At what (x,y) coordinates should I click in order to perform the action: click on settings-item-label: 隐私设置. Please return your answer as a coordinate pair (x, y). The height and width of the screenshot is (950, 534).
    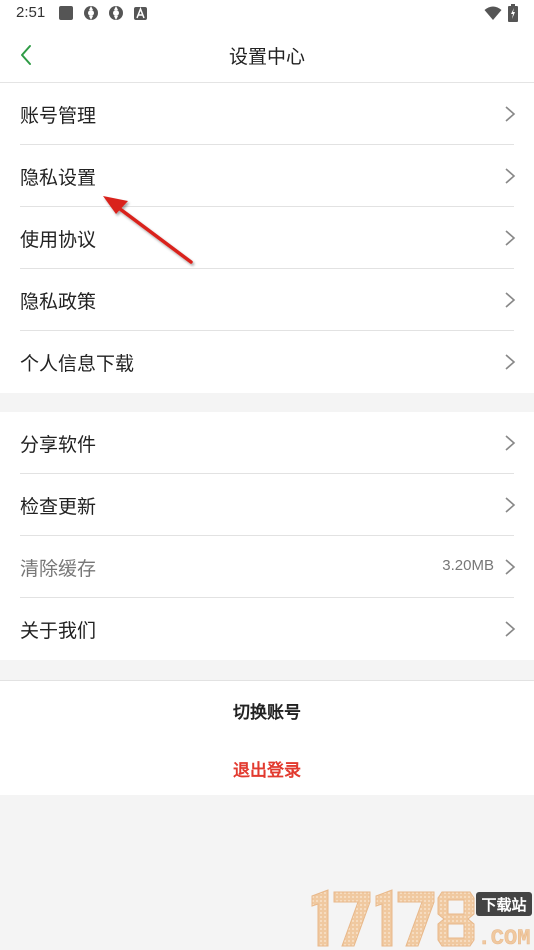
    Looking at the image, I should click on (58, 178).